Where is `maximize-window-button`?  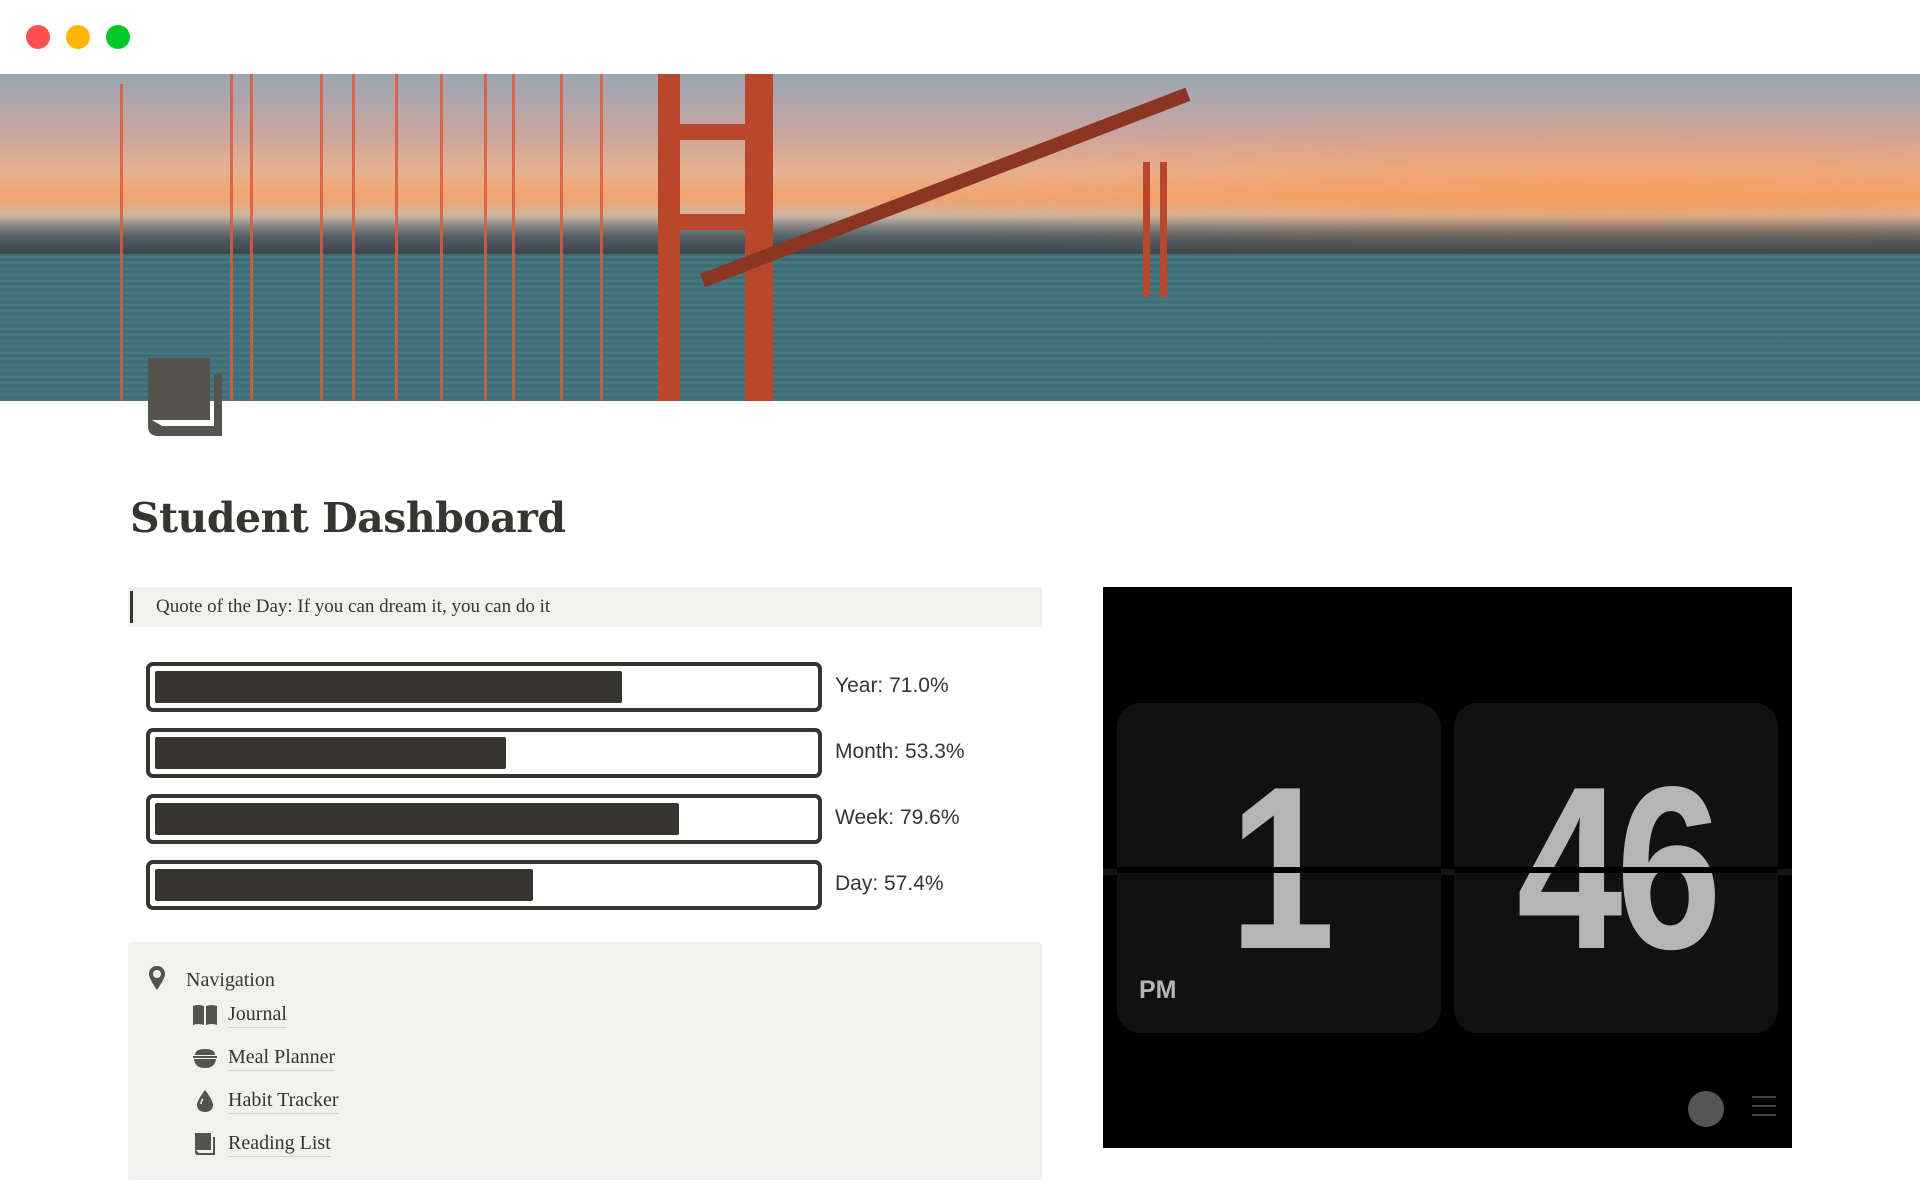
maximize-window-button is located at coordinates (118, 37).